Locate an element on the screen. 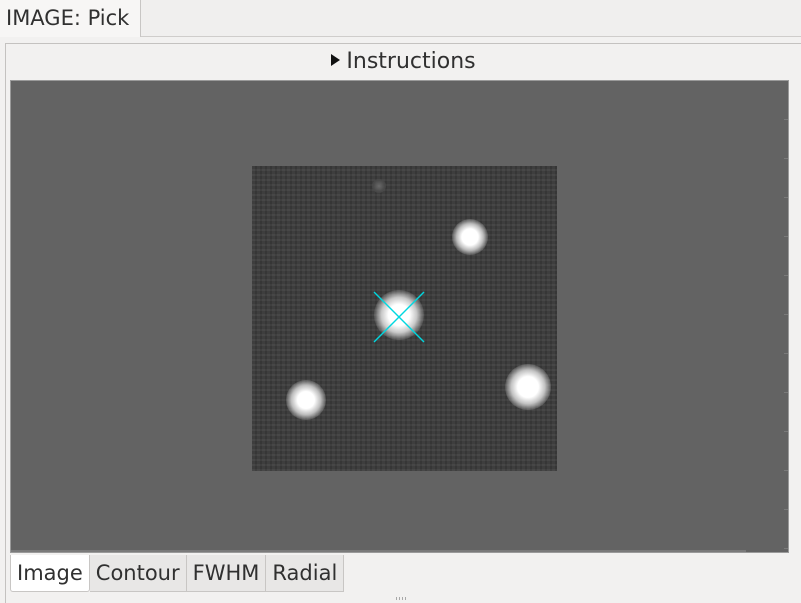 The width and height of the screenshot is (801, 603). tab-radial: Radial is located at coordinates (305, 573).